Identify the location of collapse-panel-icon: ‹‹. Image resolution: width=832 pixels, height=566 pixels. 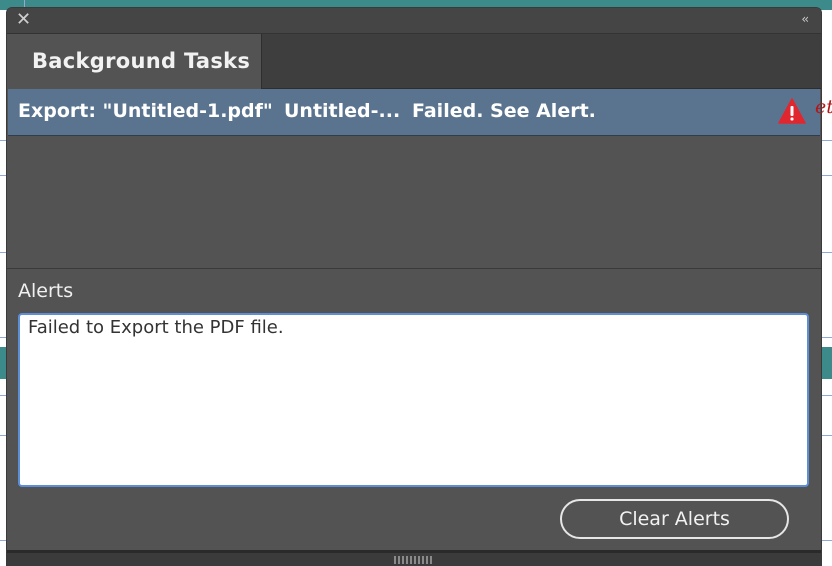
(804, 19).